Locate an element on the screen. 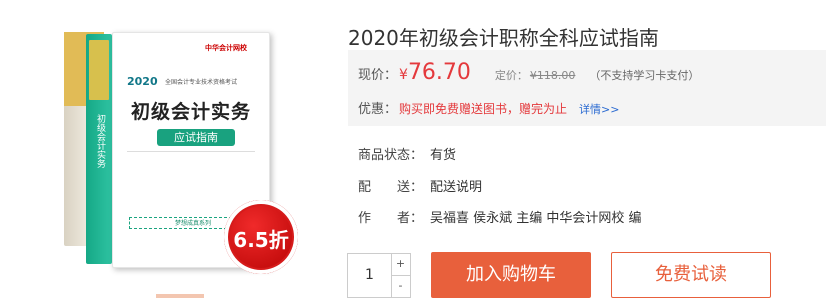 This screenshot has height=298, width=826. author-value: 吴福喜 侯永斌 主编 中华会计网校 编 is located at coordinates (536, 218).